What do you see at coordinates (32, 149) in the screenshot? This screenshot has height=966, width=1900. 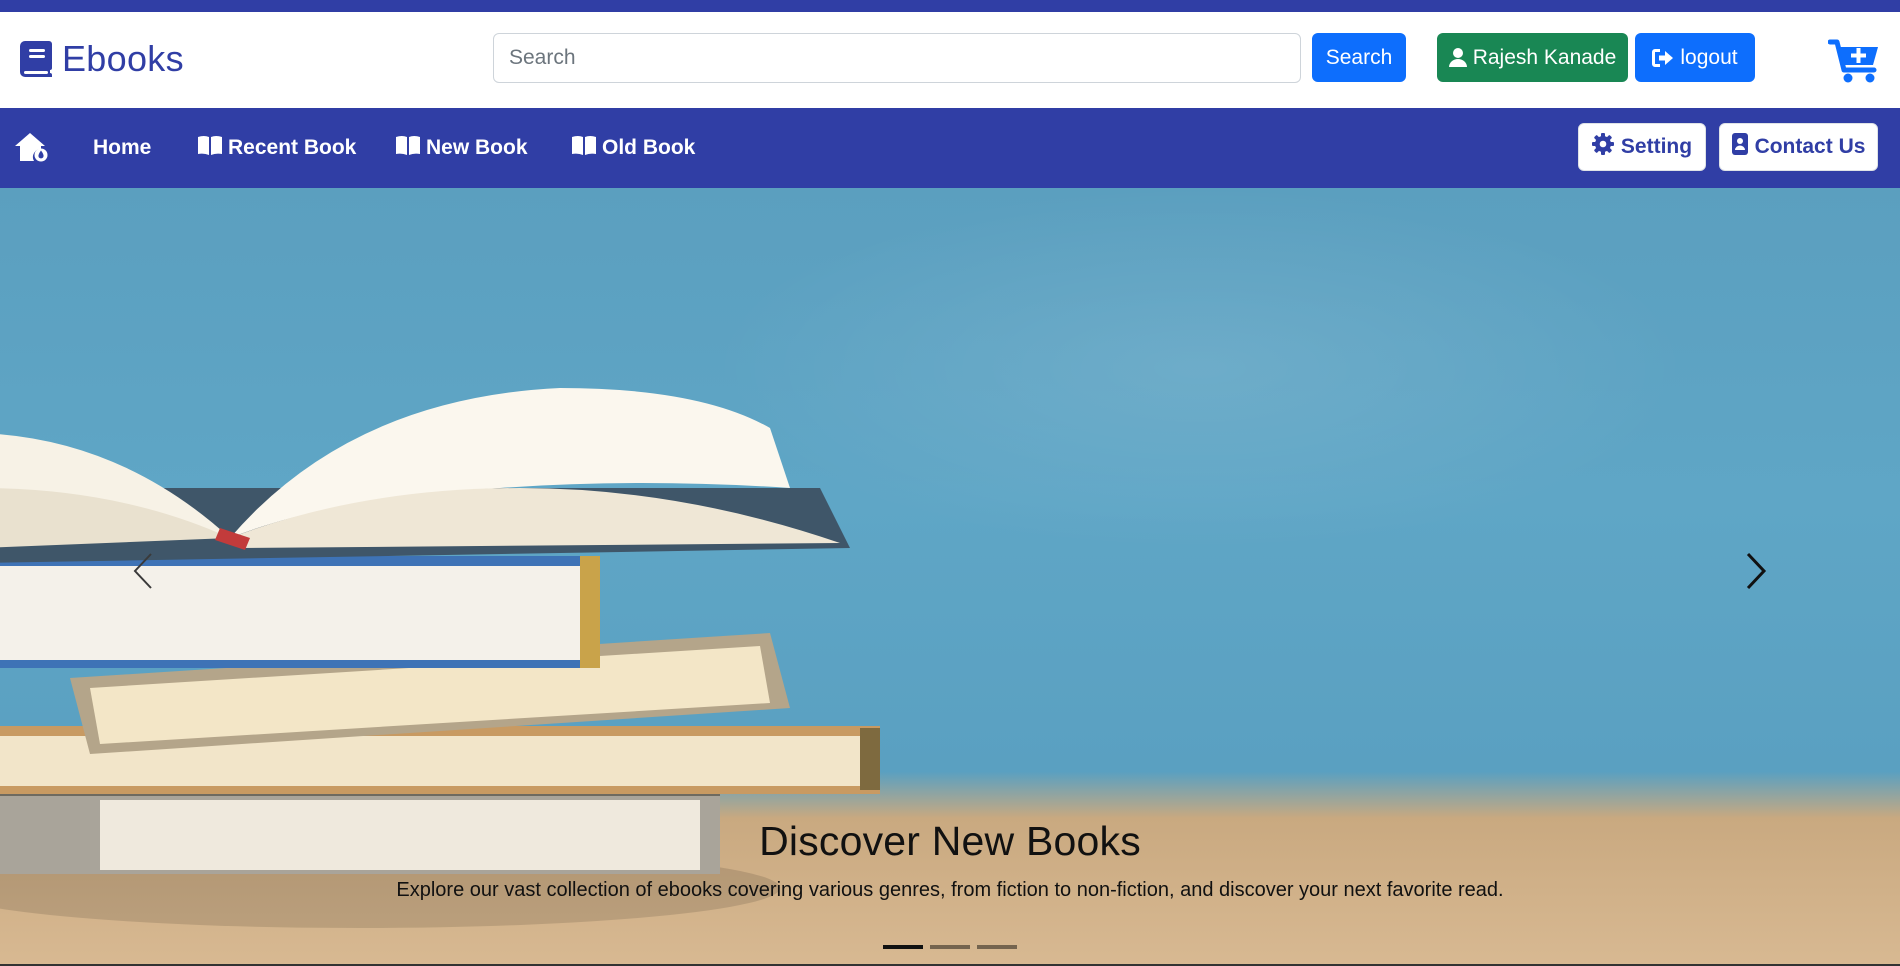 I see `home-icon` at bounding box center [32, 149].